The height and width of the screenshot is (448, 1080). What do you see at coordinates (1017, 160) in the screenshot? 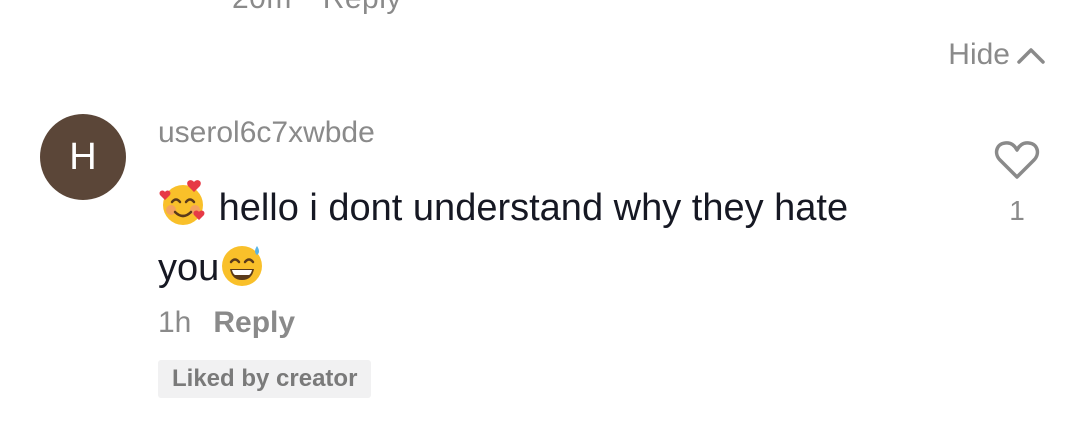
I see `heart-outline-icon` at bounding box center [1017, 160].